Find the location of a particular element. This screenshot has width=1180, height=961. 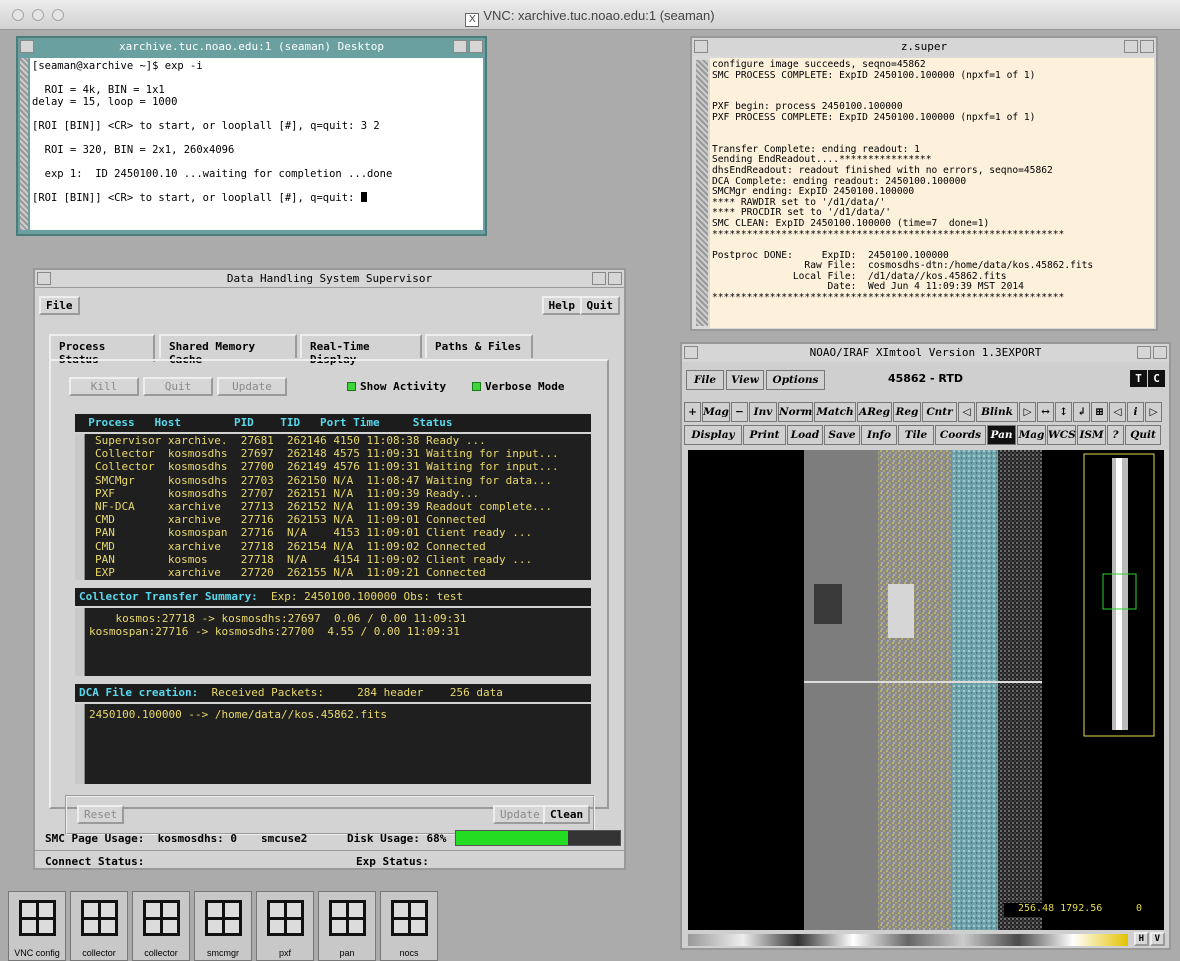

quit-button: Quit is located at coordinates (599, 305).